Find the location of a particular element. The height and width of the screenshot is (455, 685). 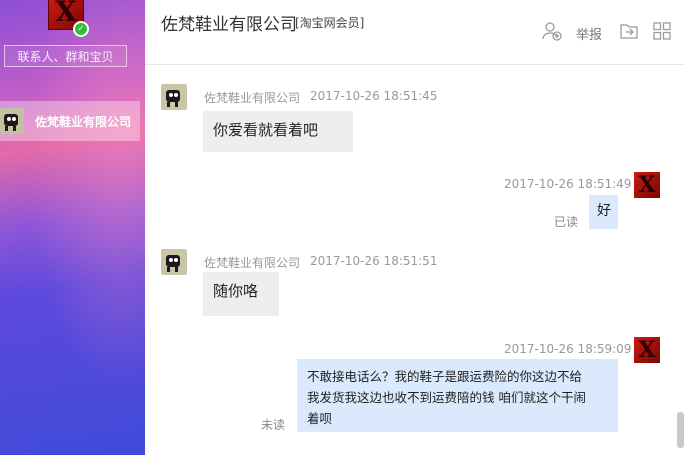

contact-list-item: 佐梵鞋业有限公司 is located at coordinates (70, 121).